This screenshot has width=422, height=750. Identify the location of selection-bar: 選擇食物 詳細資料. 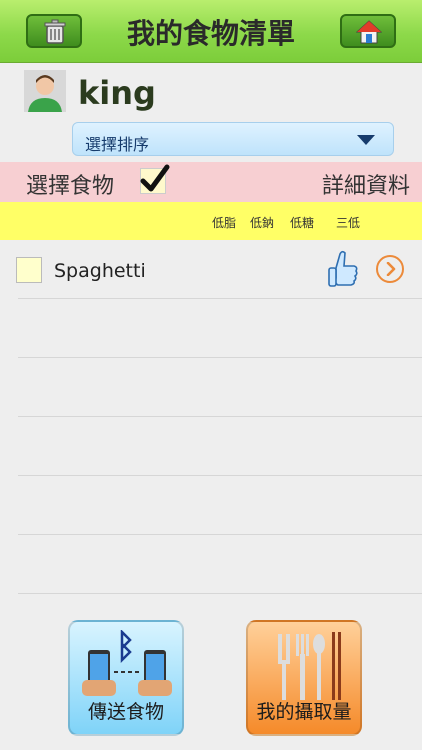
(211, 182).